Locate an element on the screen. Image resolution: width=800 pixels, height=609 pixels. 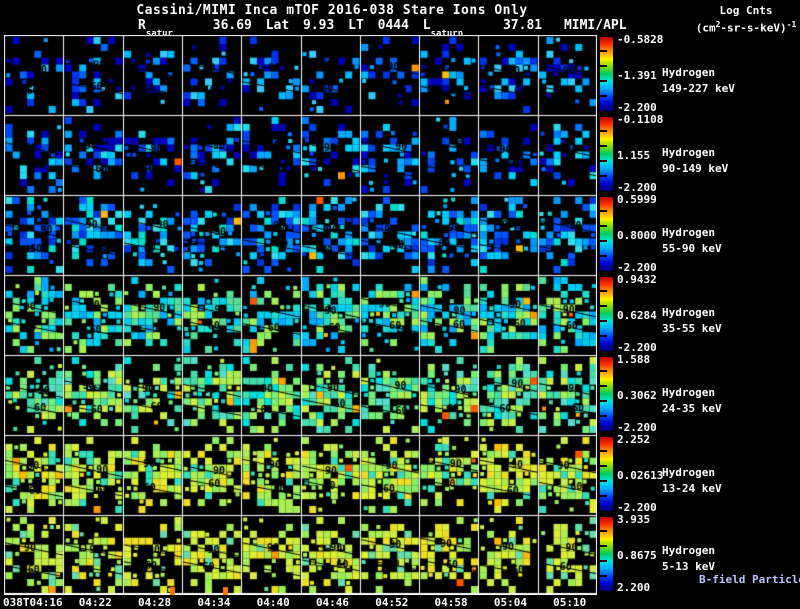
cb-max: 0.9432 is located at coordinates (637, 279).